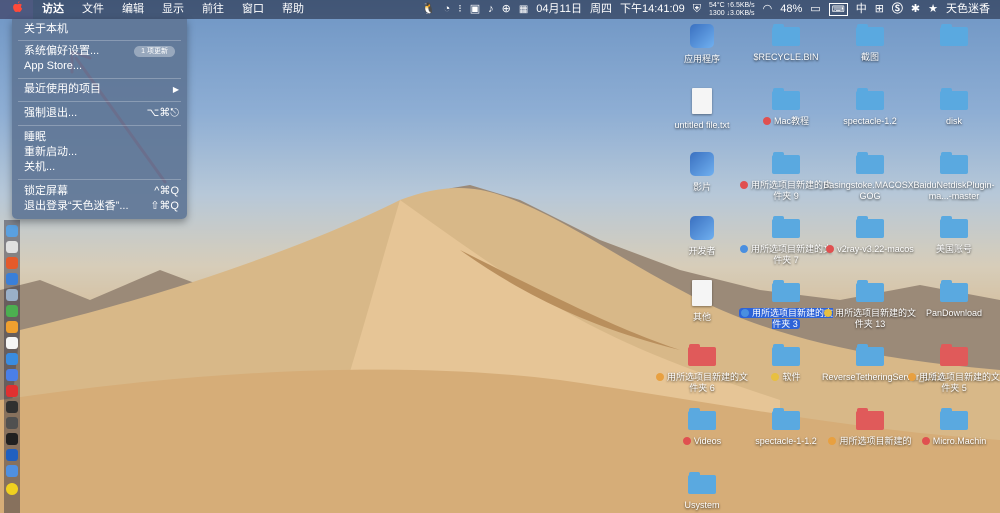 This screenshot has width=1000, height=513. What do you see at coordinates (506, 9) in the screenshot?
I see `globe-icon: ⊕` at bounding box center [506, 9].